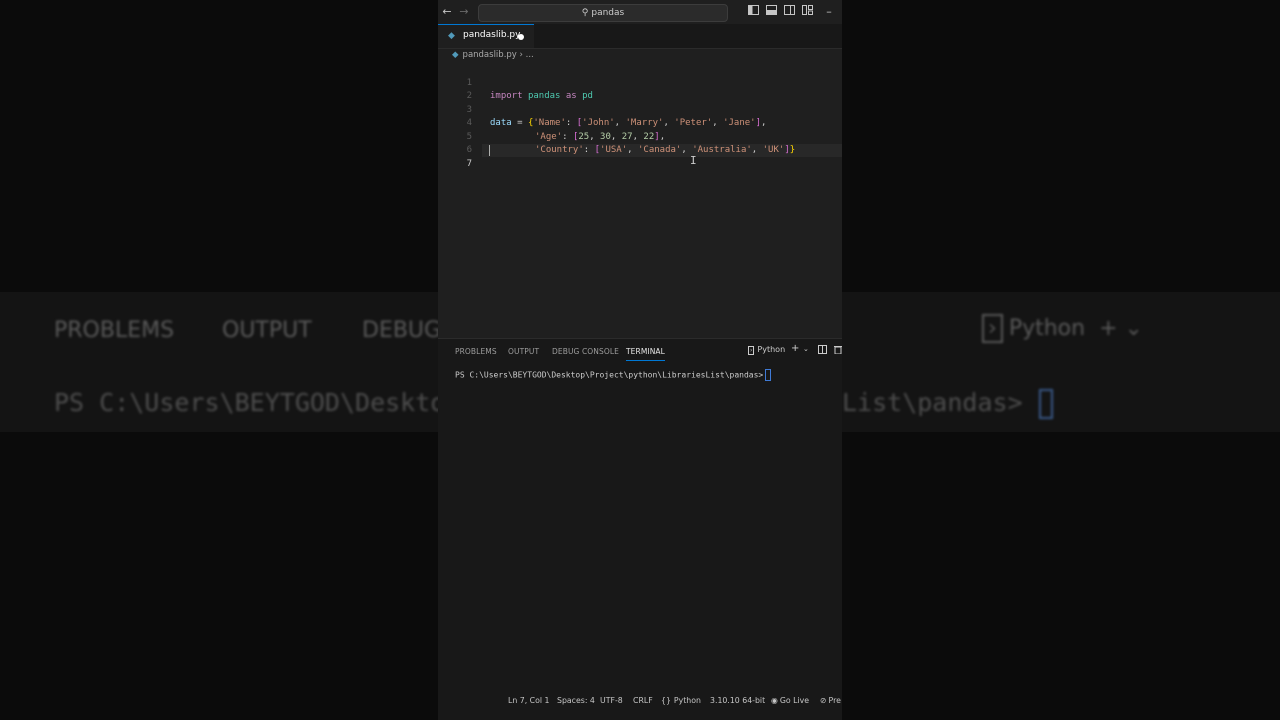 The width and height of the screenshot is (1280, 720). Describe the element at coordinates (464, 12) in the screenshot. I see `forward-arrow-icon: →` at that location.